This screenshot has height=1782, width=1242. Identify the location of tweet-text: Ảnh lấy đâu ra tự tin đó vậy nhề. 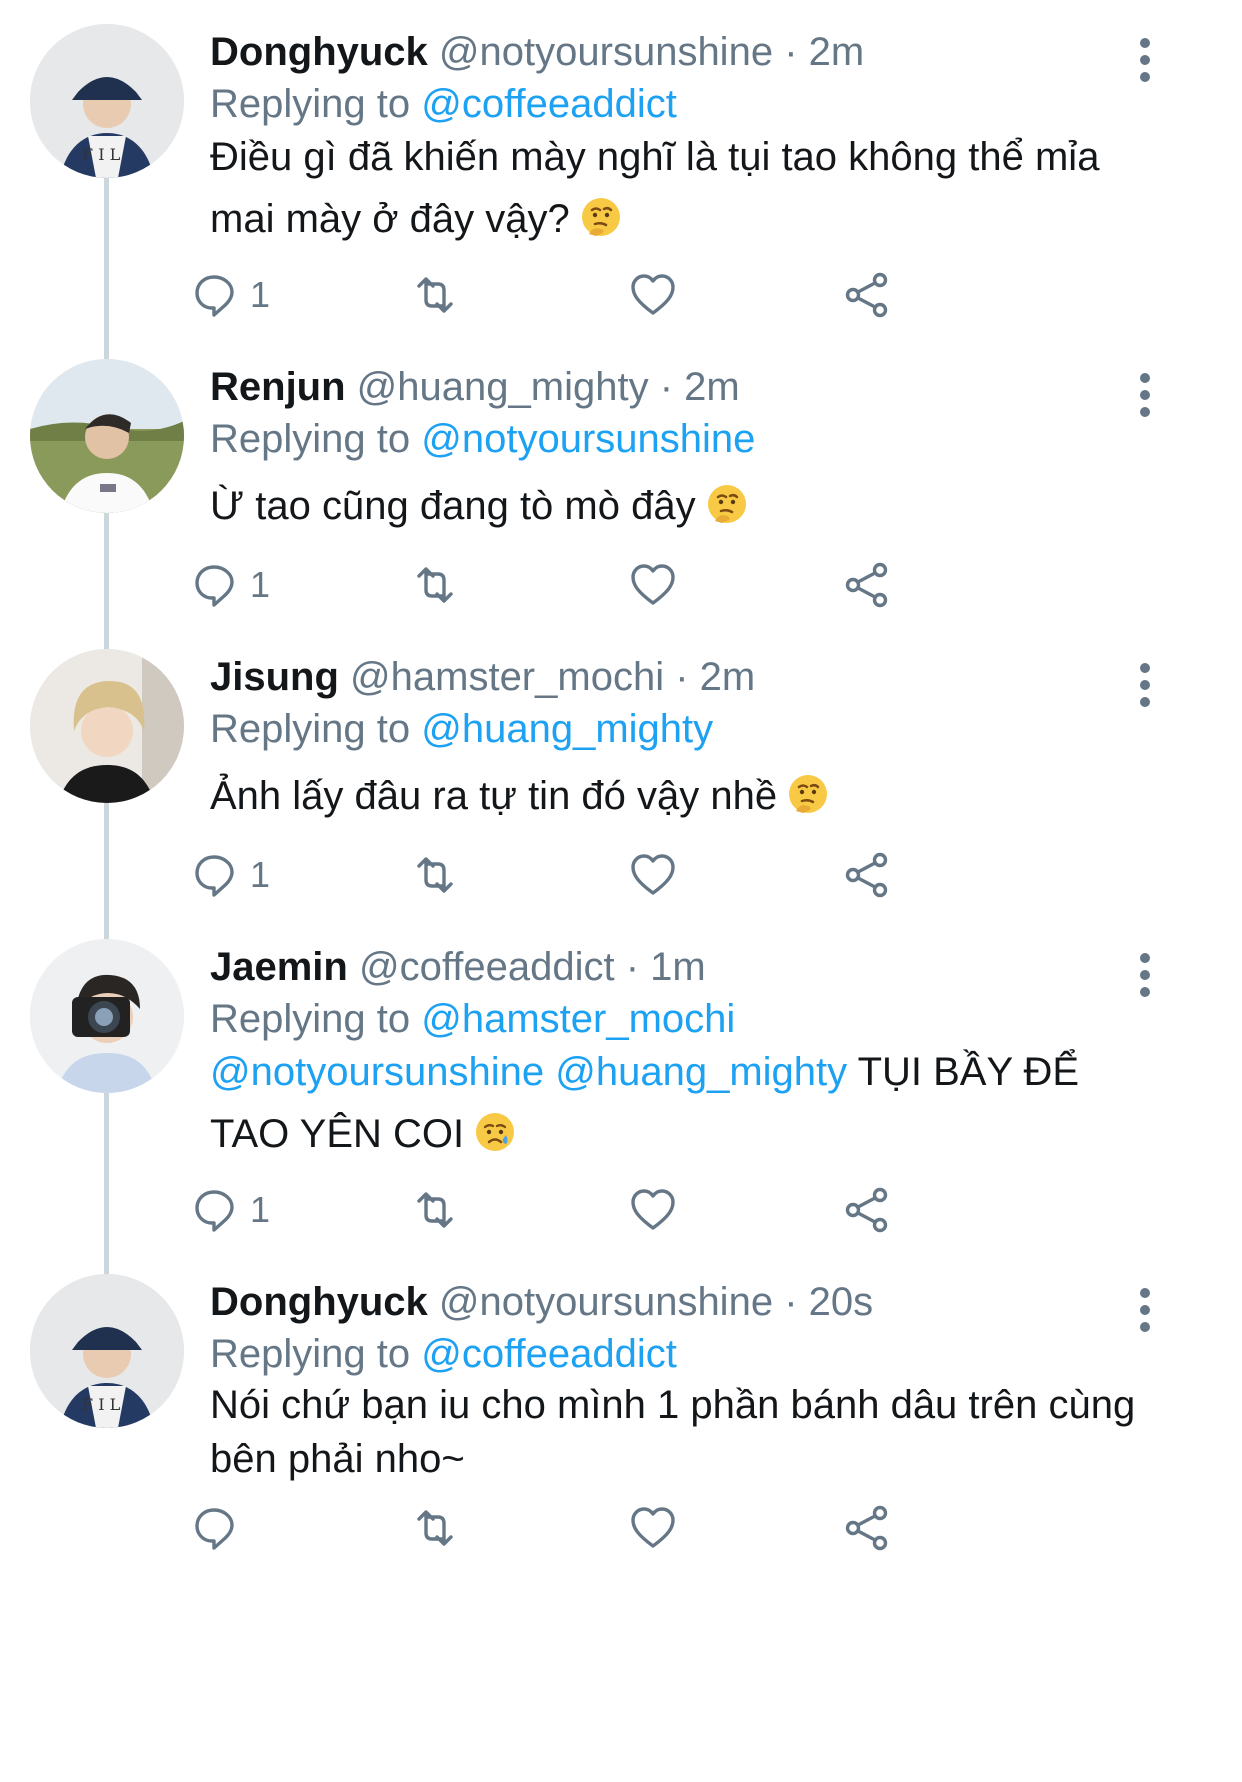
(690, 796).